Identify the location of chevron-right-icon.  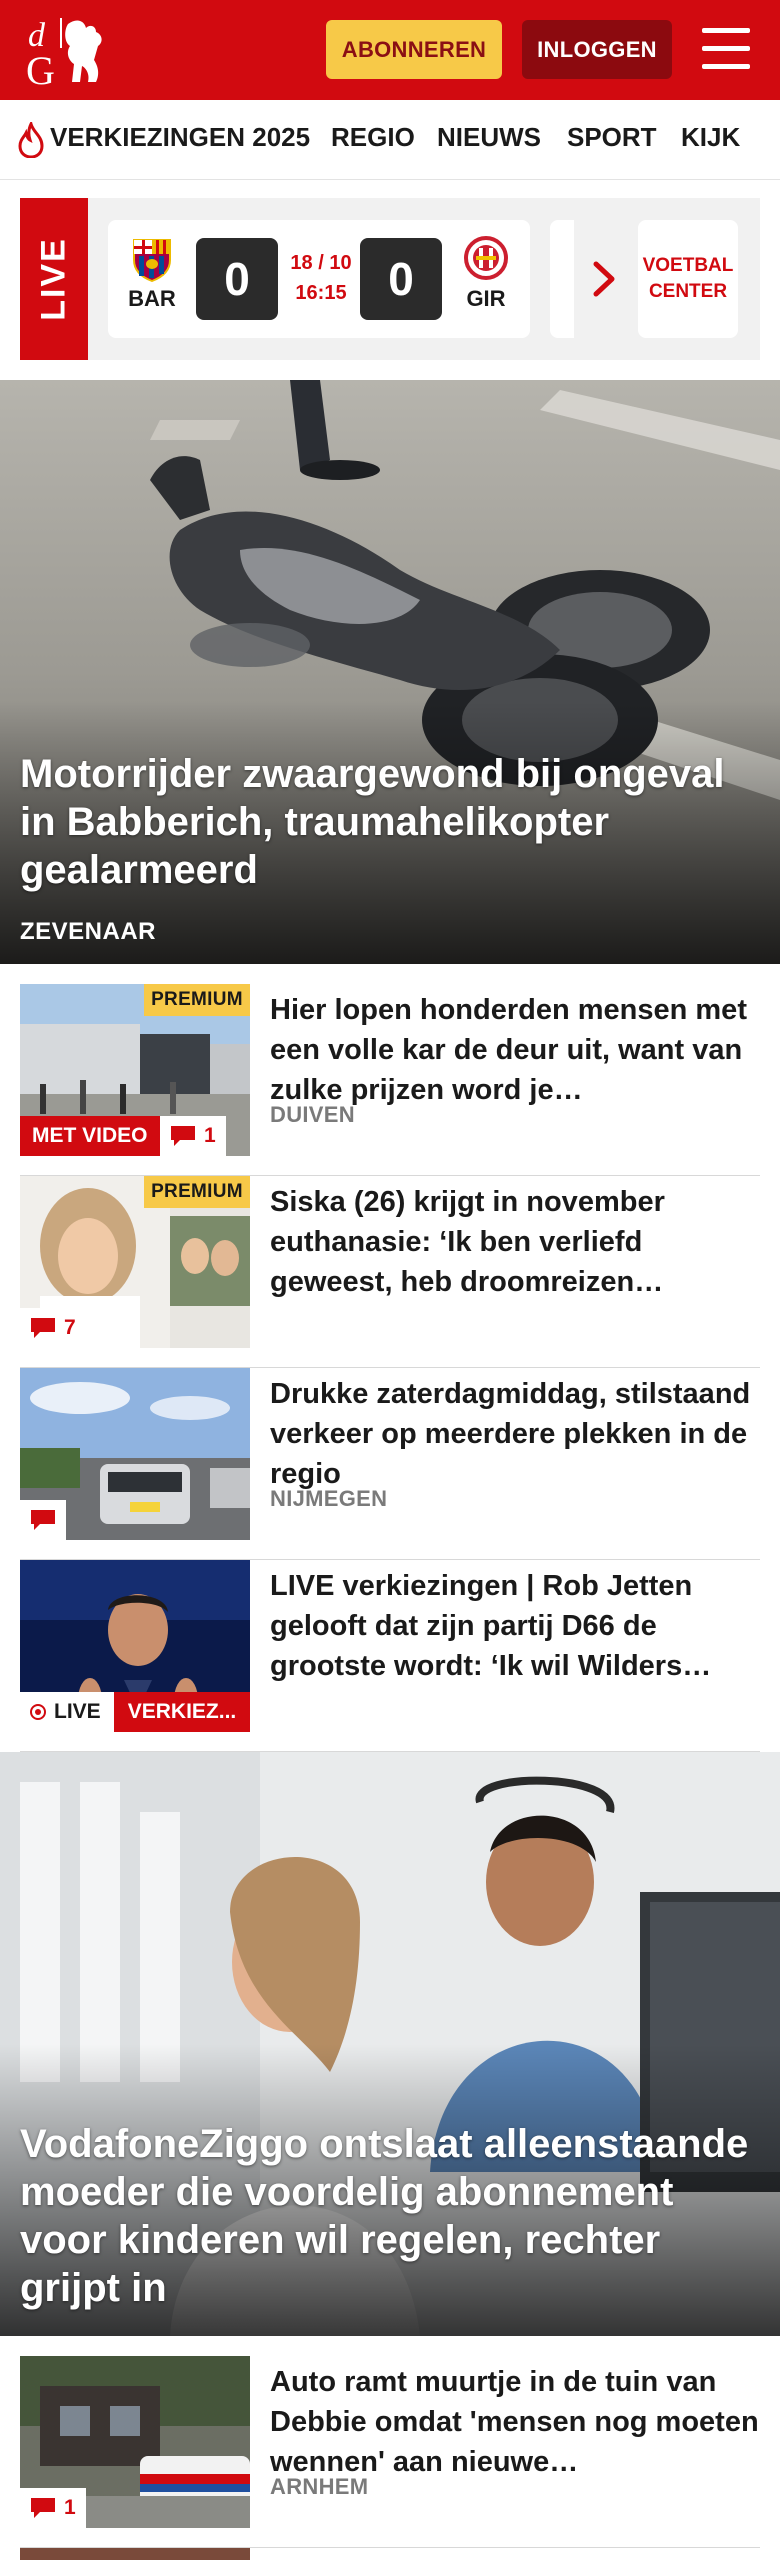
(604, 279).